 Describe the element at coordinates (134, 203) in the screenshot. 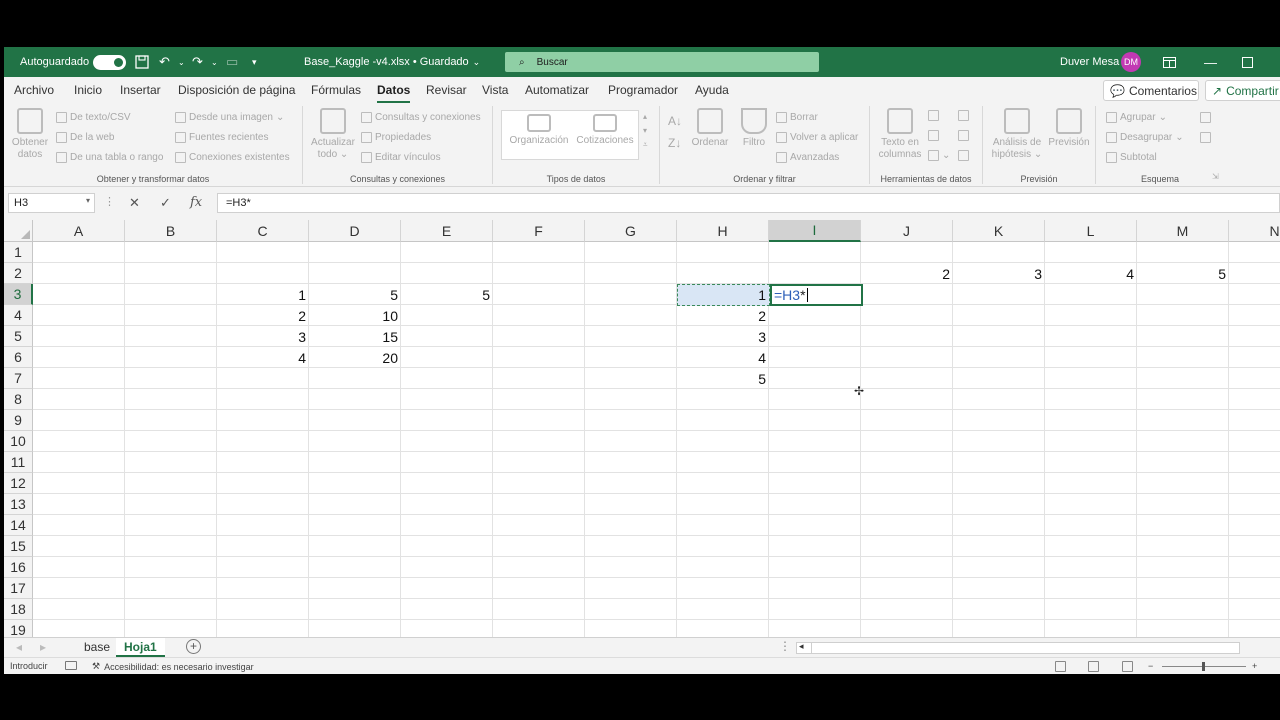

I see `cancel-icon: ✕` at that location.